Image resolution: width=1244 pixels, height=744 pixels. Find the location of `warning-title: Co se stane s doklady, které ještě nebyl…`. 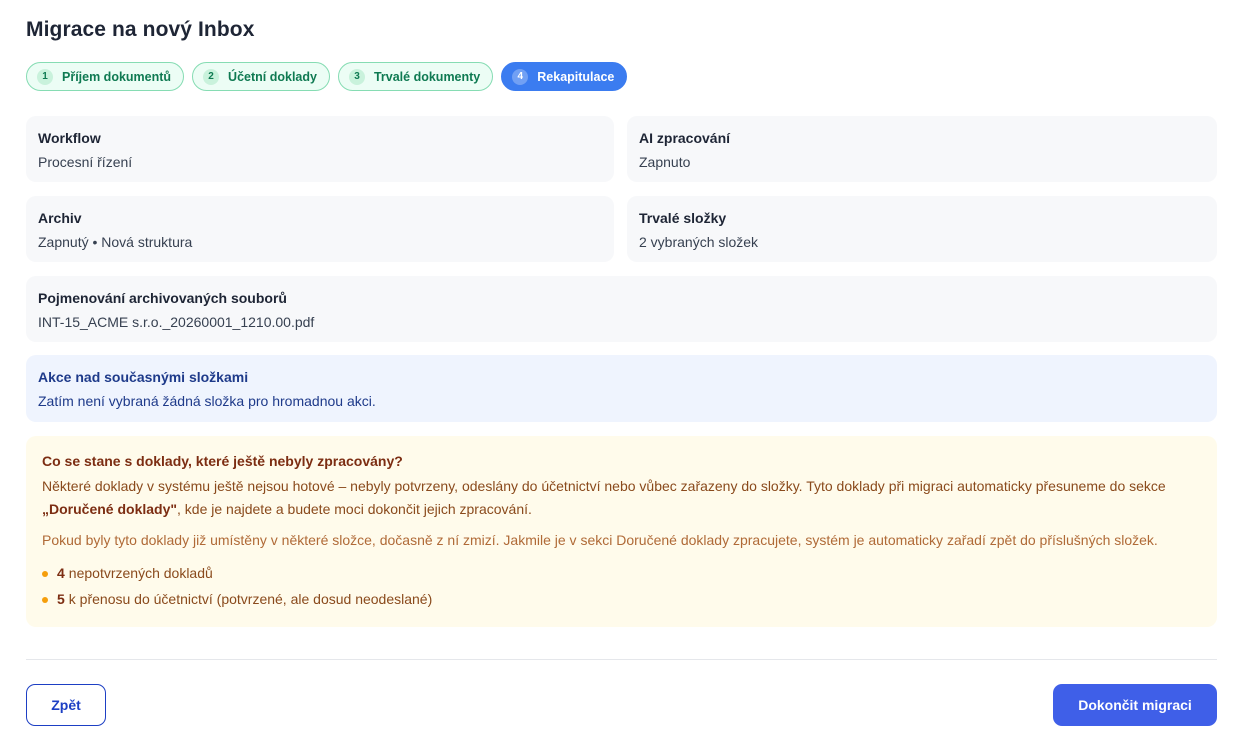

warning-title: Co se stane s doklady, které ještě nebyl… is located at coordinates (222, 461).